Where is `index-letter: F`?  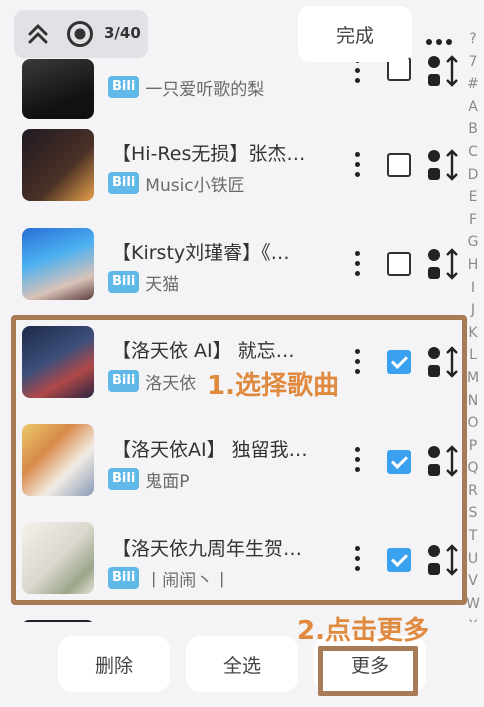 index-letter: F is located at coordinates (473, 220).